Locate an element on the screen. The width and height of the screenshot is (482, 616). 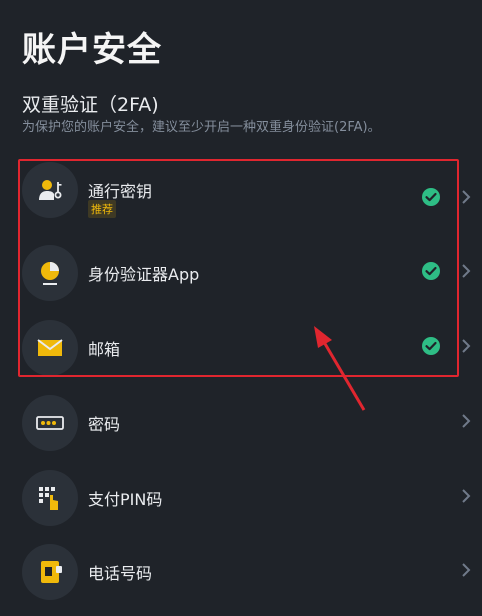
security-item-label: 通行密钥 is located at coordinates (120, 191).